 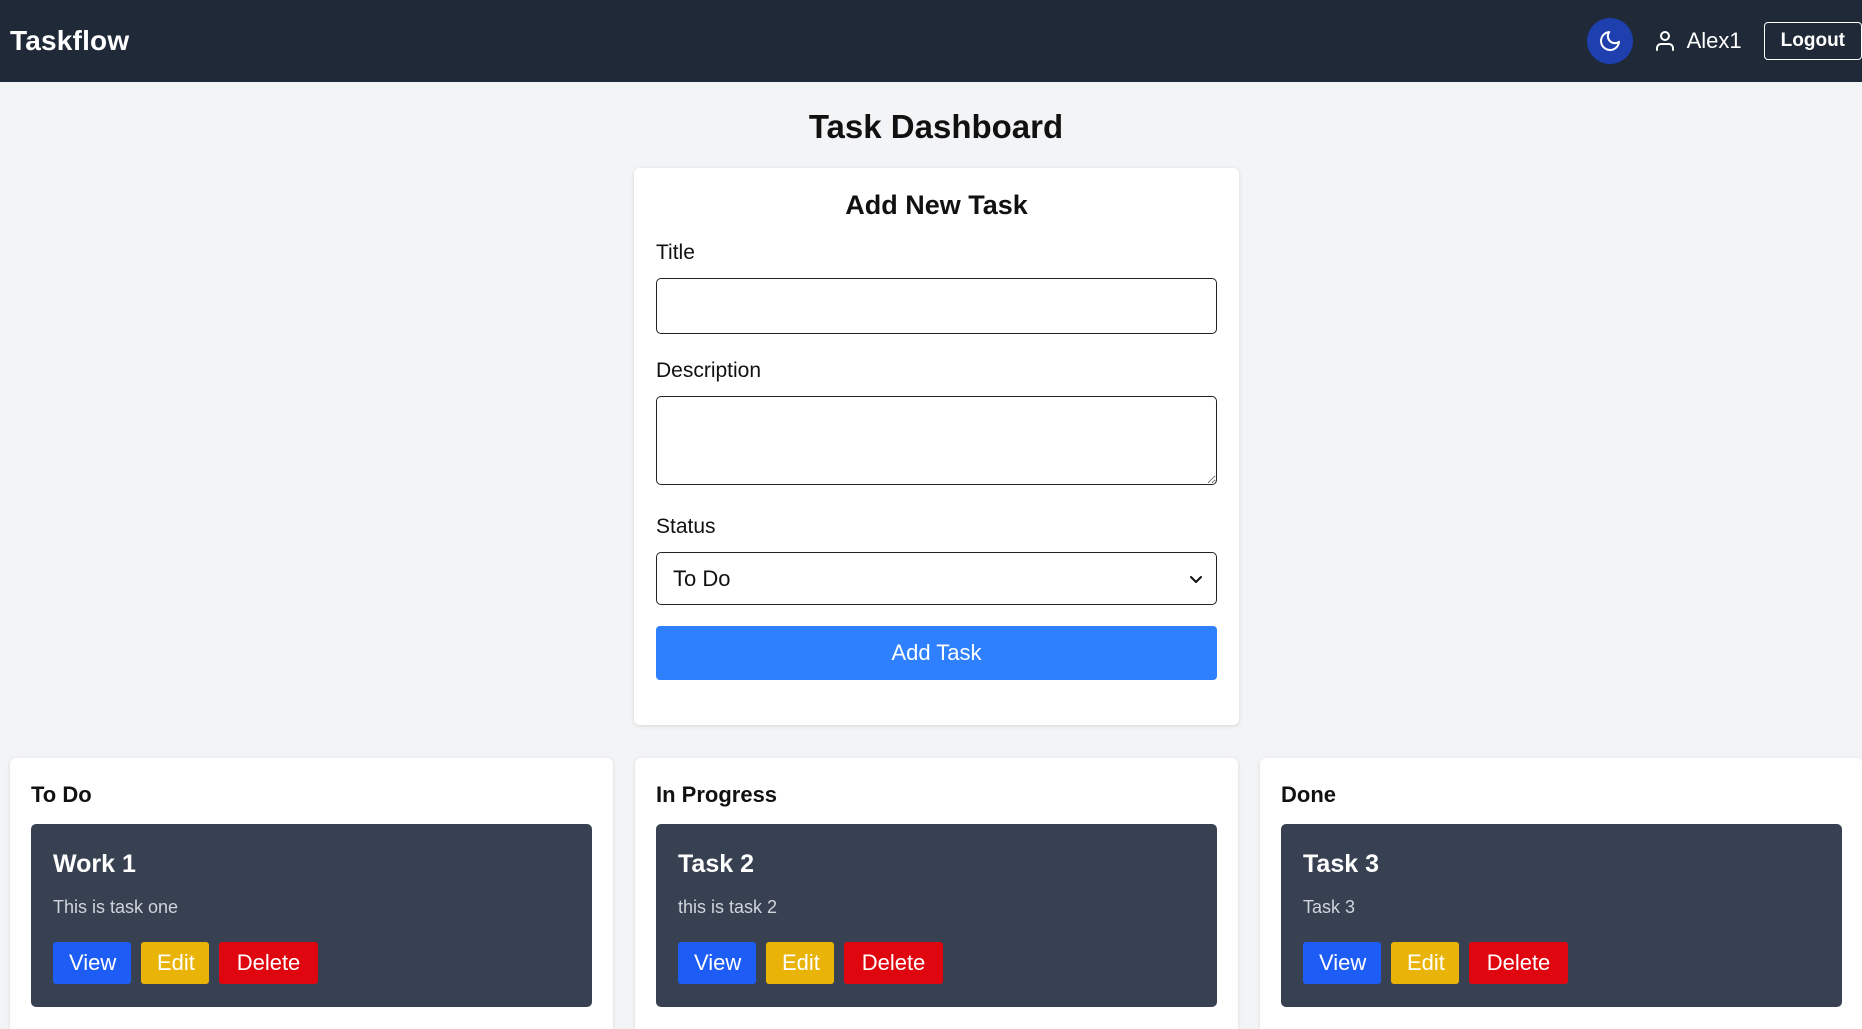 I want to click on navbar: Taskflow Alex1 Logout, so click(x=931, y=41).